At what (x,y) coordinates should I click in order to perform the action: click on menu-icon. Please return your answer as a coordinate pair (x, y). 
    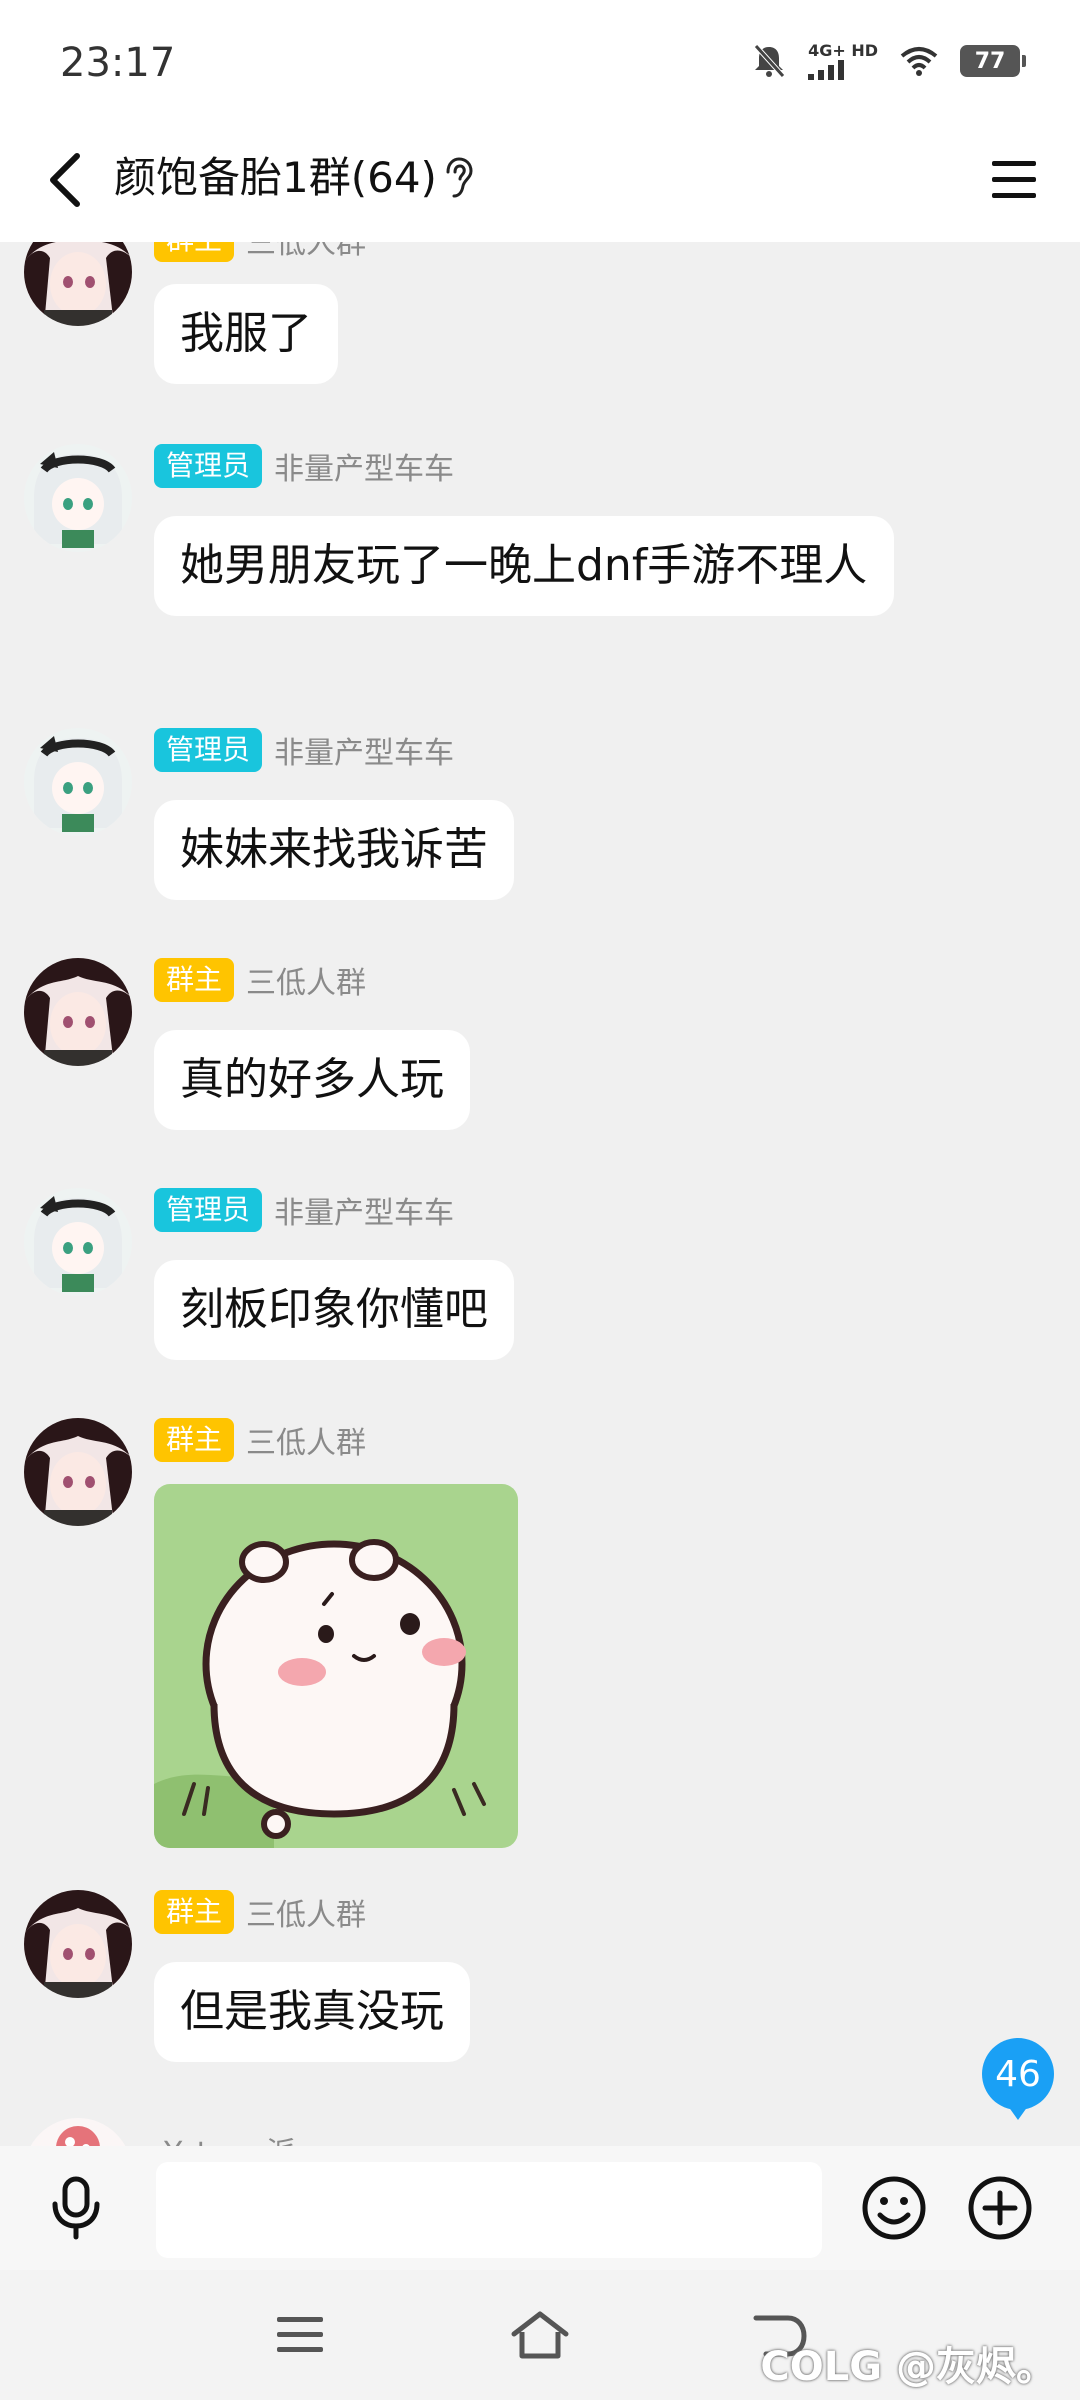
    Looking at the image, I should click on (1014, 179).